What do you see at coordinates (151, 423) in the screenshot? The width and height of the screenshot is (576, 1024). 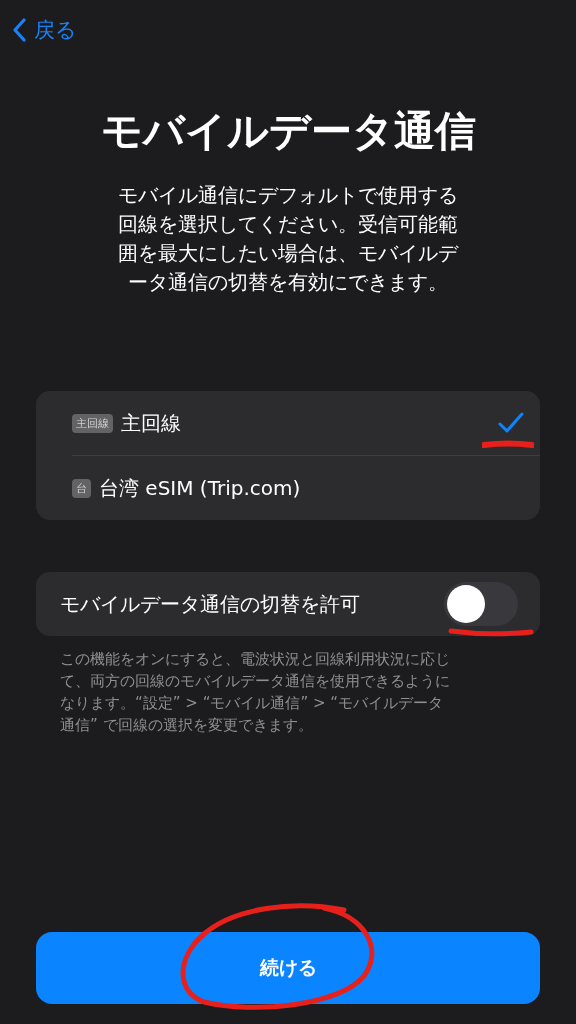 I see `line-label: 主回線` at bounding box center [151, 423].